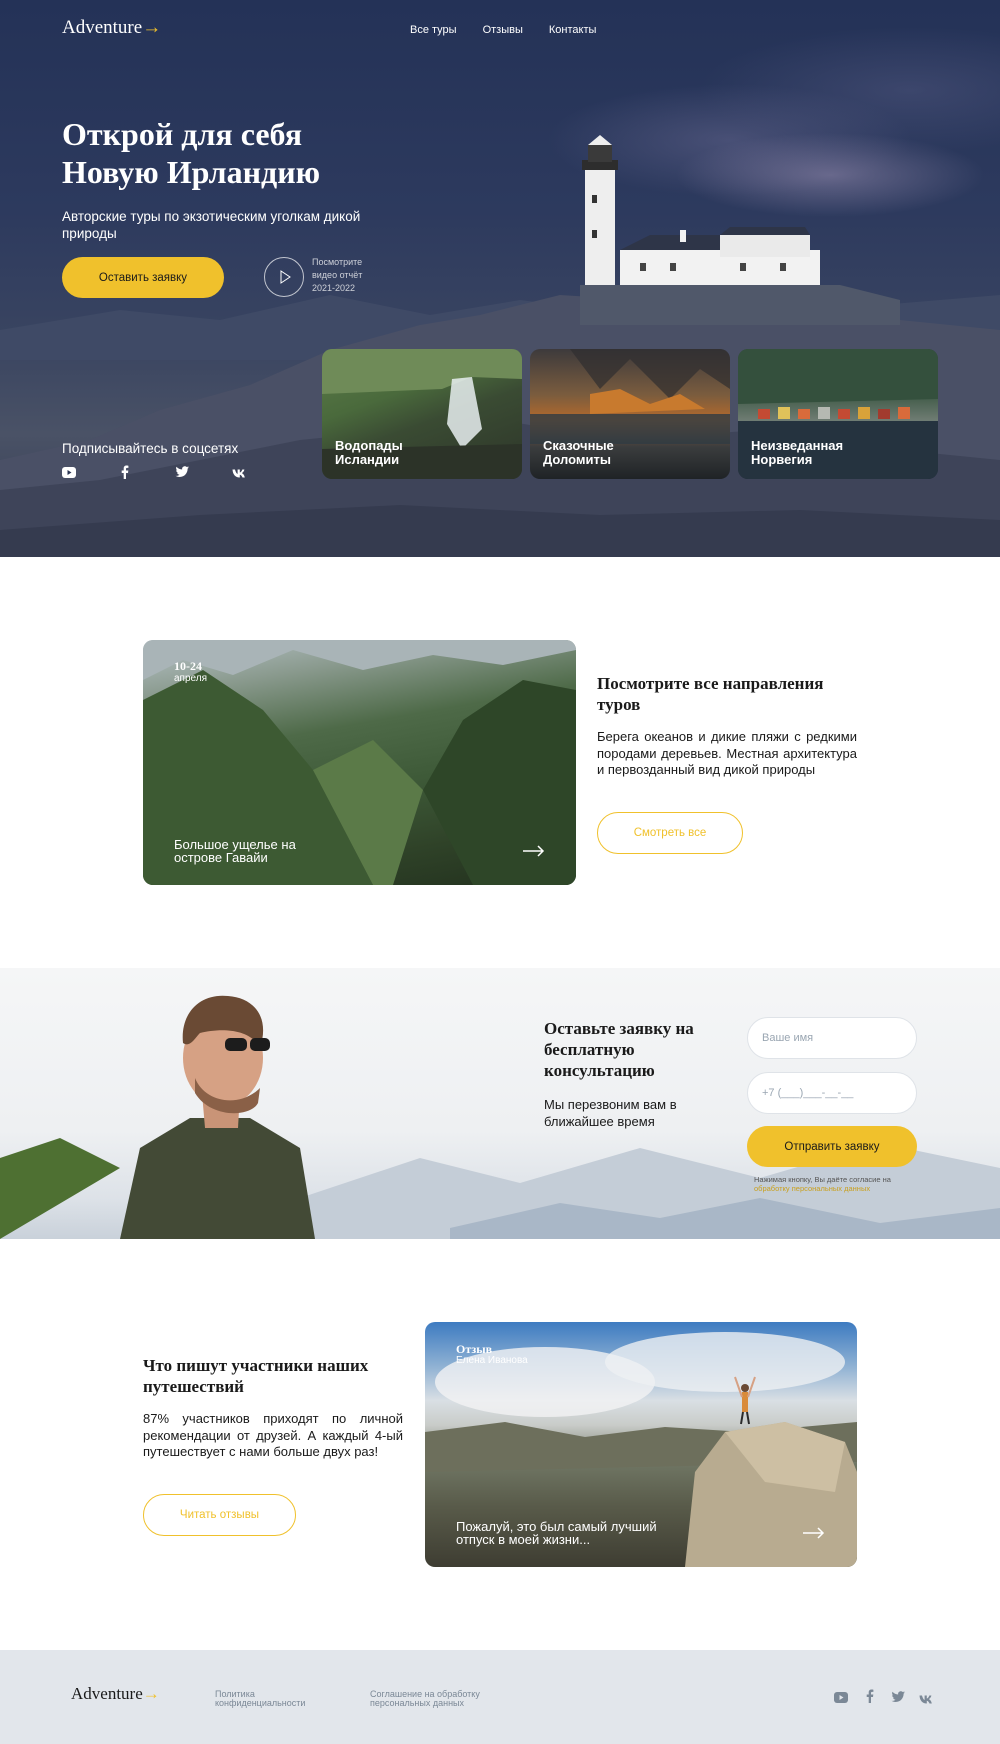 The image size is (1000, 1744). Describe the element at coordinates (578, 445) in the screenshot. I see `tour-card-line1: Сказочные` at that location.